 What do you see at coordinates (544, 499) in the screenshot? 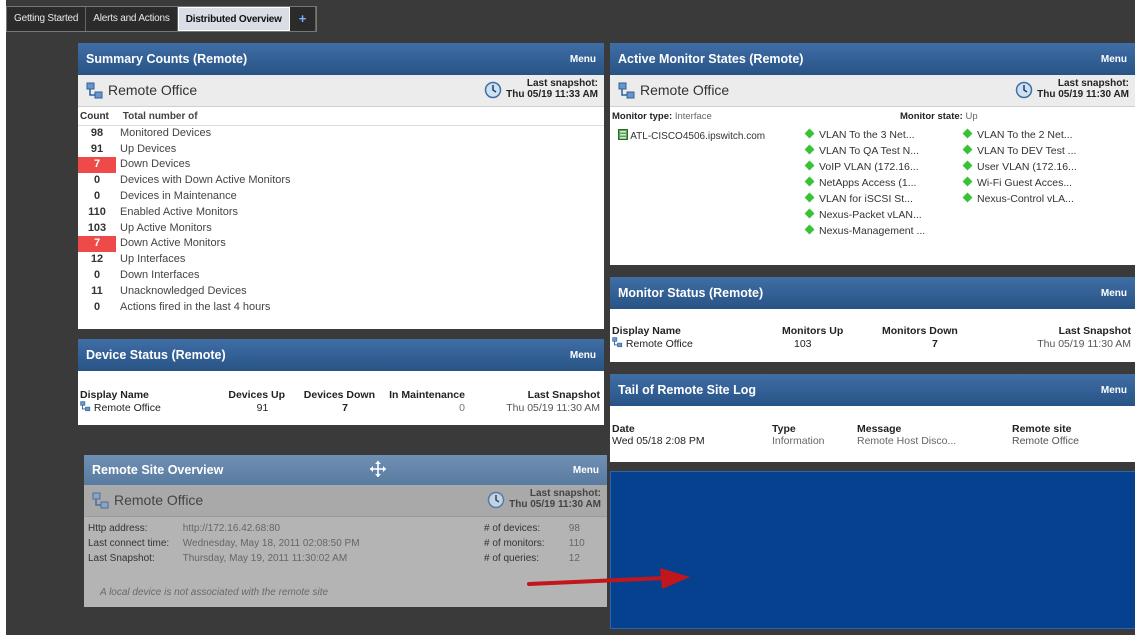
I see `last-snapshot: Last snapshot: Thu 05/19 11:30 AM` at bounding box center [544, 499].